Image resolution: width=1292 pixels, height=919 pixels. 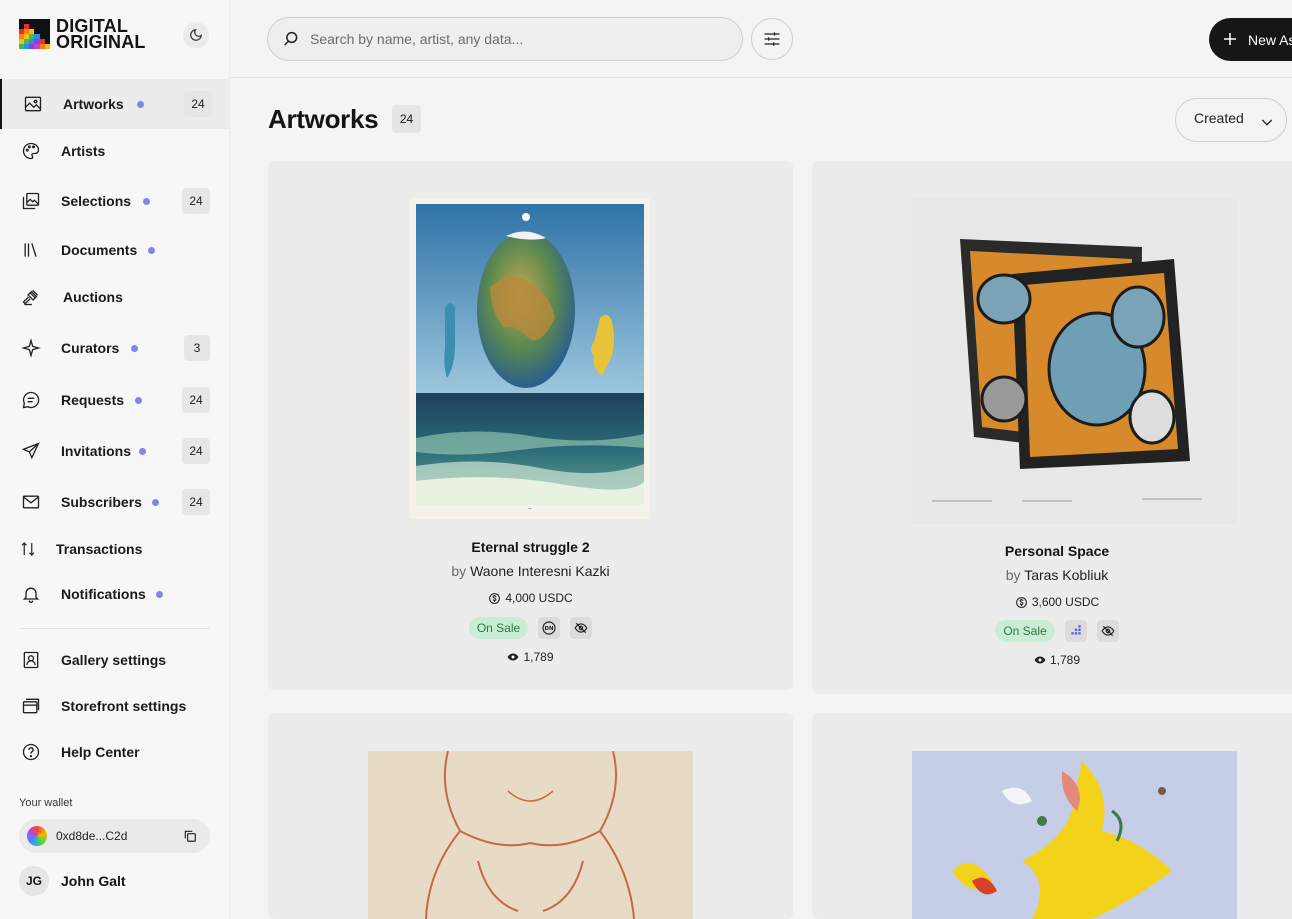 I want to click on artwork-views: 1,789, so click(x=530, y=657).